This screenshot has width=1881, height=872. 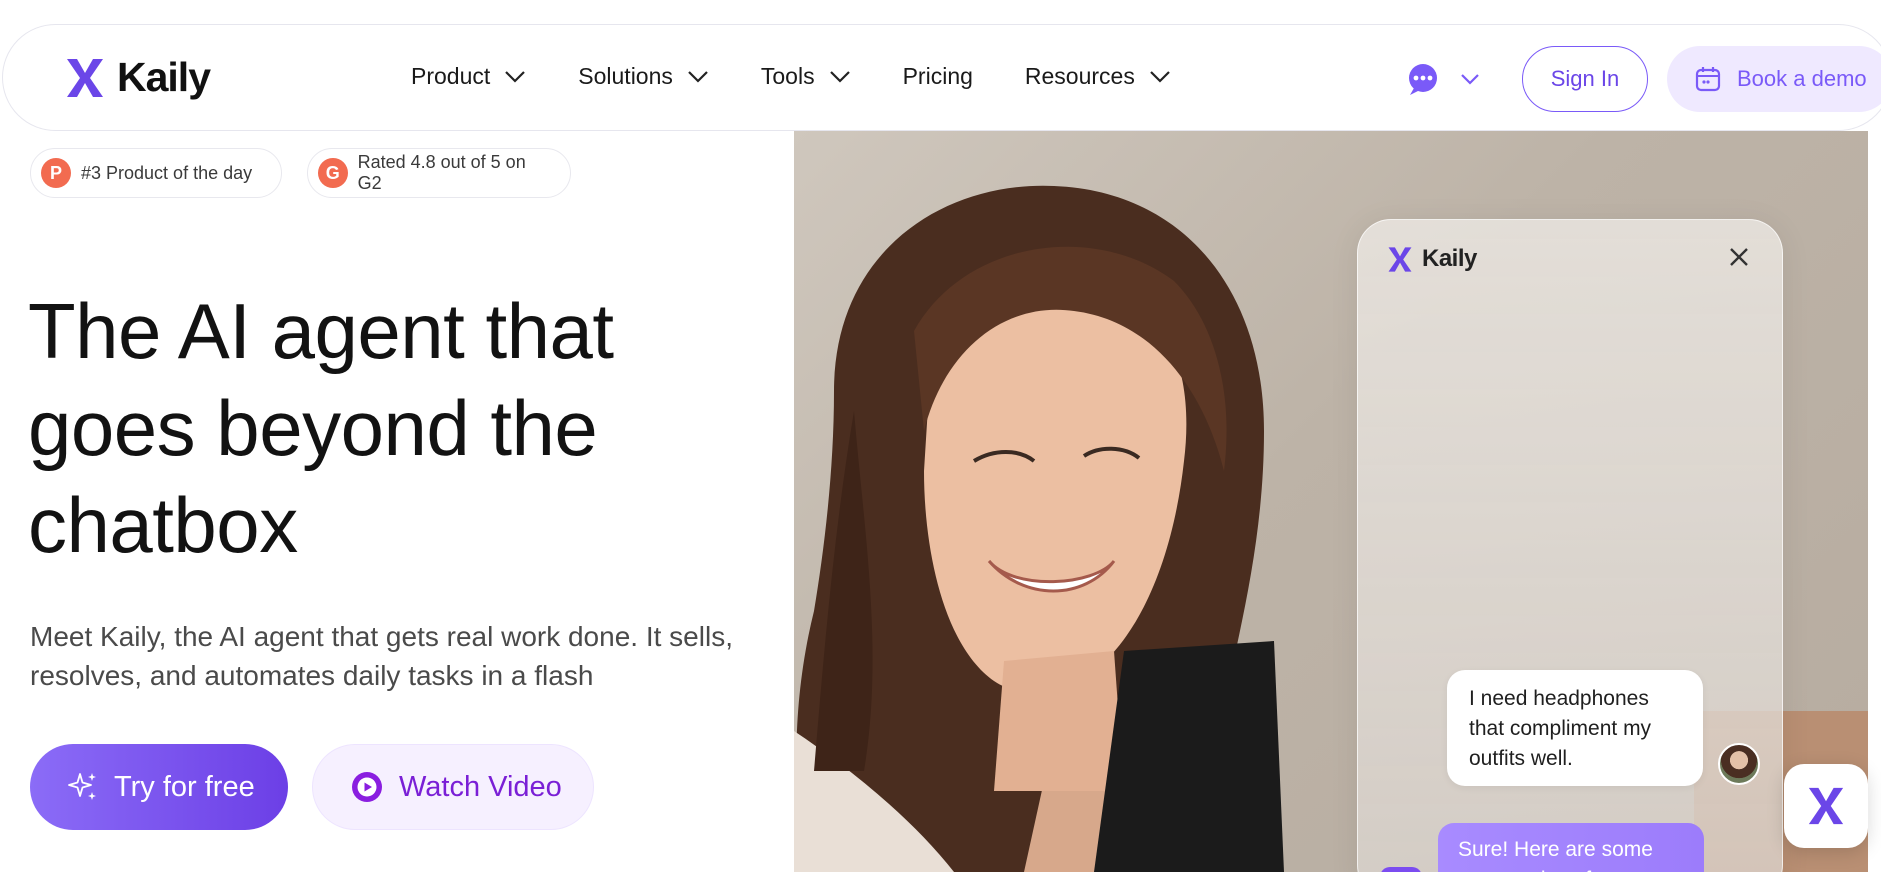 What do you see at coordinates (1423, 79) in the screenshot?
I see `chat-bubble-icon` at bounding box center [1423, 79].